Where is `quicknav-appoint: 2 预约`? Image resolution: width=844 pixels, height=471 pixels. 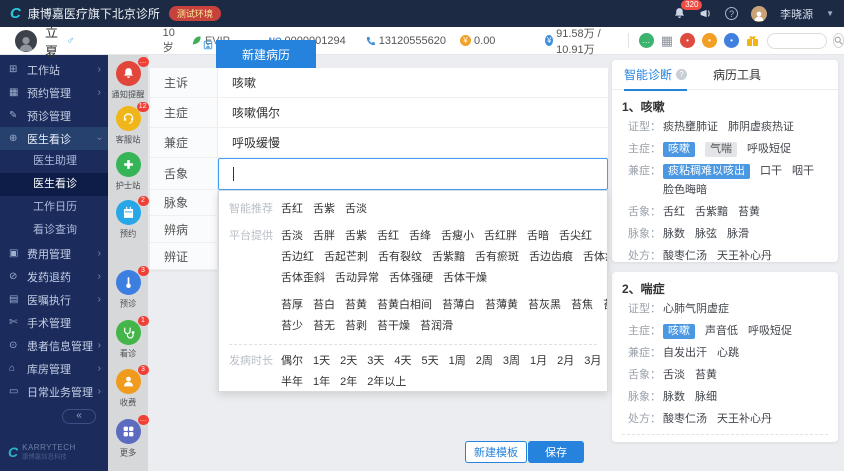 quicknav-appoint: 2 预约 is located at coordinates (128, 218).